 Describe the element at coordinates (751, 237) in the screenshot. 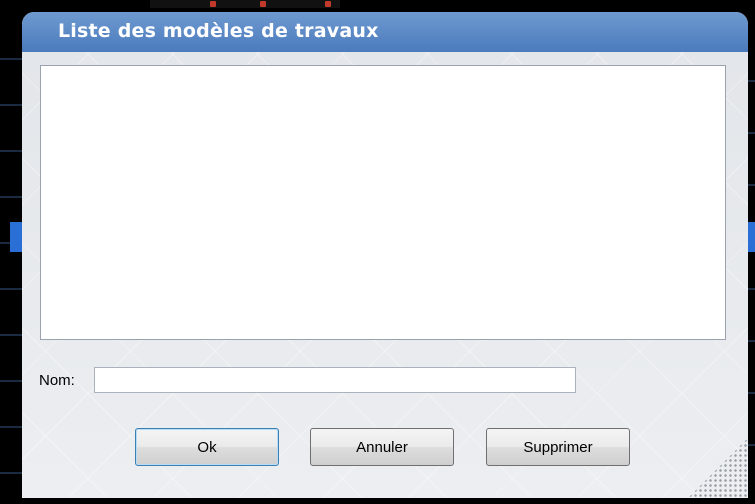

I see `background-window-right-accent` at that location.